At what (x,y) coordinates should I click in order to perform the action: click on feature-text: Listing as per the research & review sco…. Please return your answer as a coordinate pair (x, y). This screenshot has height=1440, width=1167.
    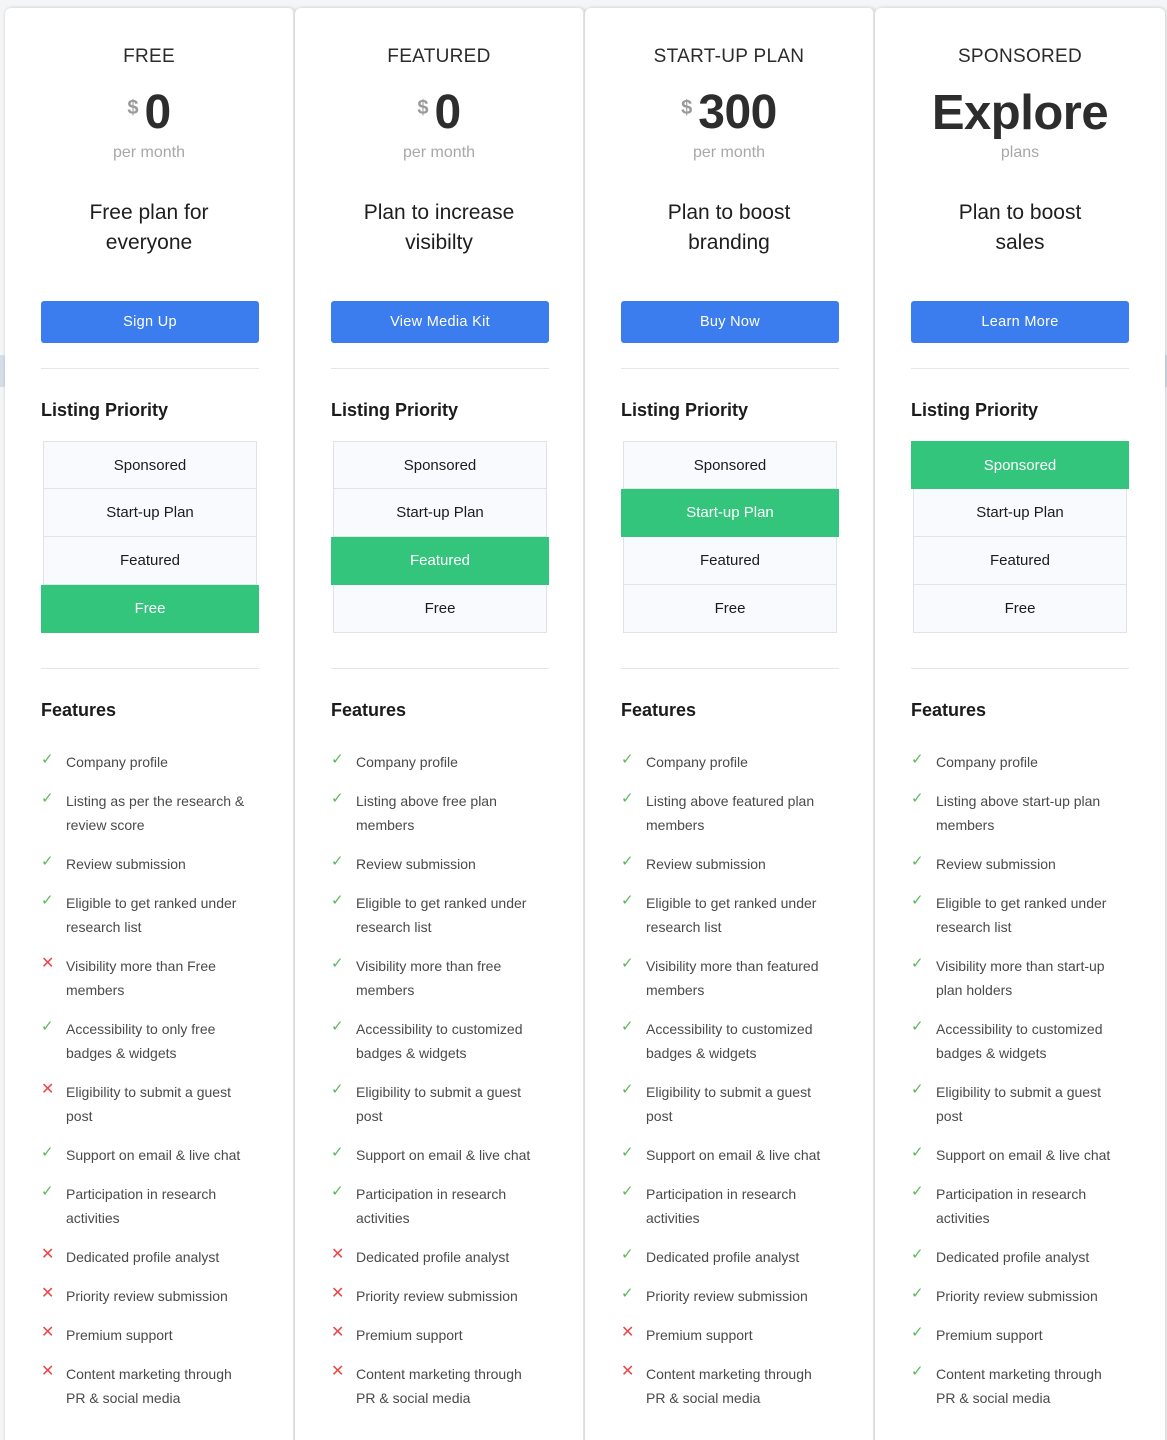
    Looking at the image, I should click on (155, 813).